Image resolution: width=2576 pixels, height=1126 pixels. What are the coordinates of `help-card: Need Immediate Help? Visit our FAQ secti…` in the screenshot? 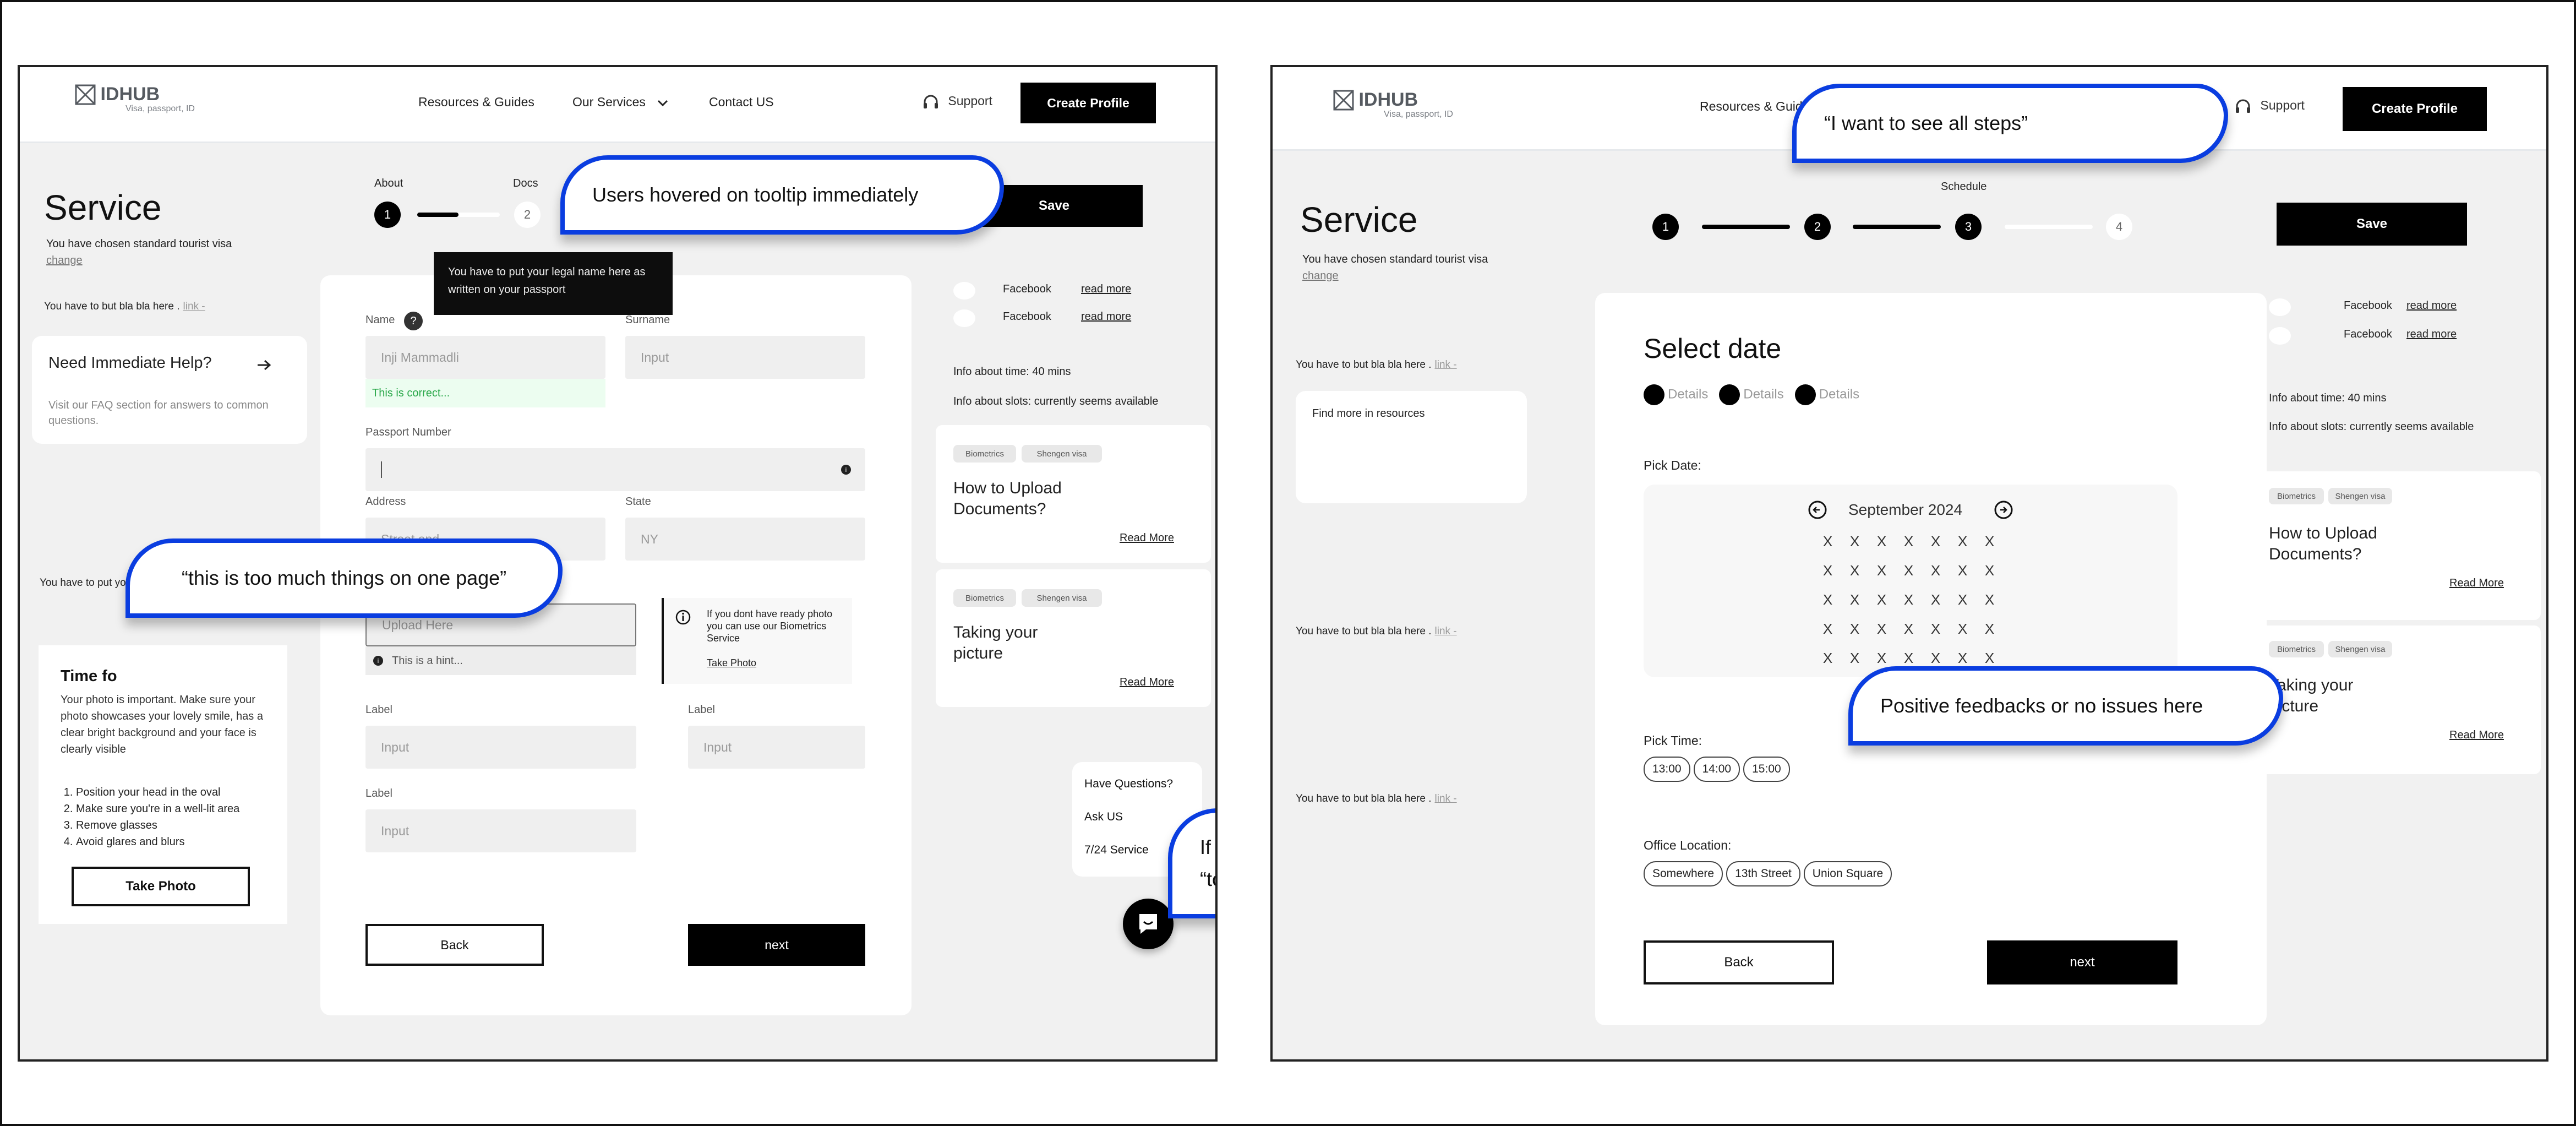 It's located at (169, 390).